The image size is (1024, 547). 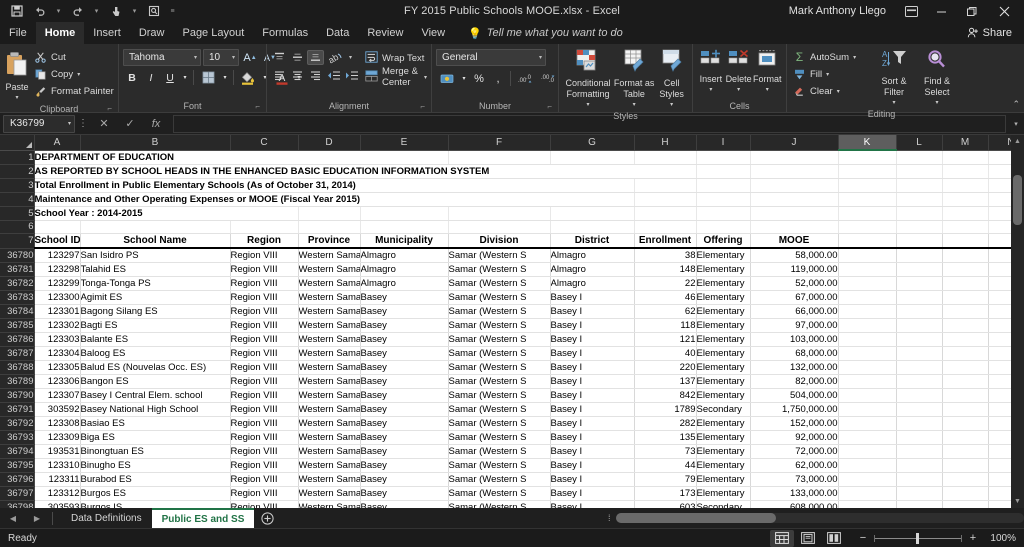 What do you see at coordinates (1017, 200) in the screenshot?
I see `vertical-scroll-thumb` at bounding box center [1017, 200].